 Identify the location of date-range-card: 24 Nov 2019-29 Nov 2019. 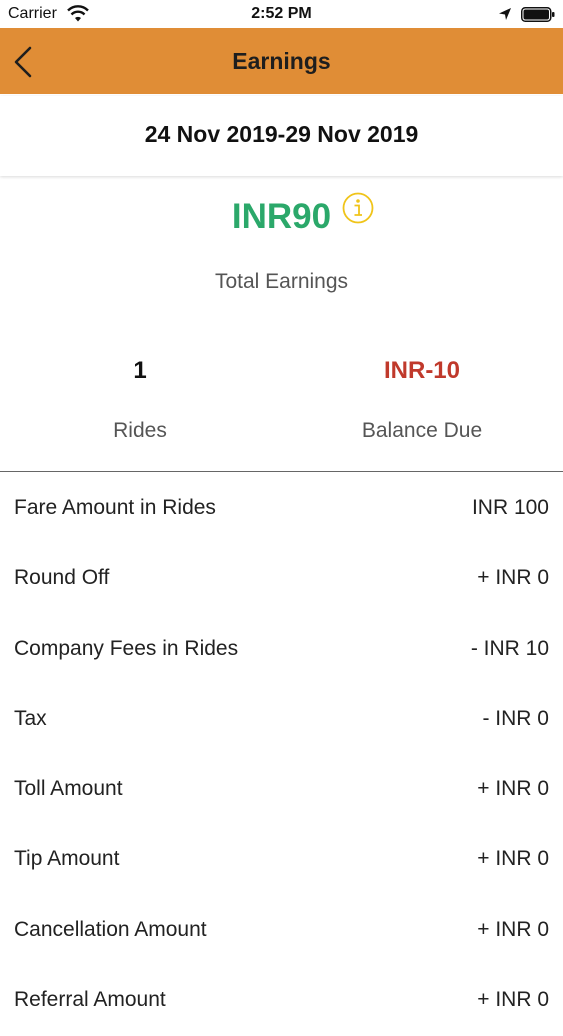
(281, 136).